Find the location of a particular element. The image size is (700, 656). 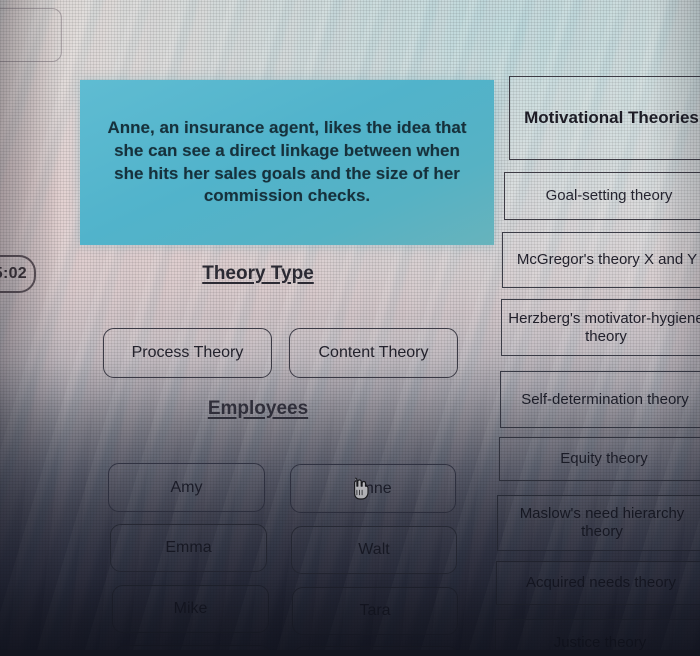

screen-bottom-edge is located at coordinates (350, 653).